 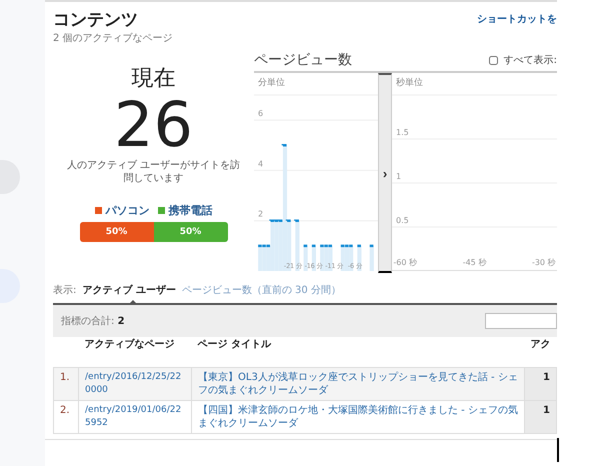 What do you see at coordinates (358, 352) in the screenshot?
I see `column-header: ページ タイトル` at bounding box center [358, 352].